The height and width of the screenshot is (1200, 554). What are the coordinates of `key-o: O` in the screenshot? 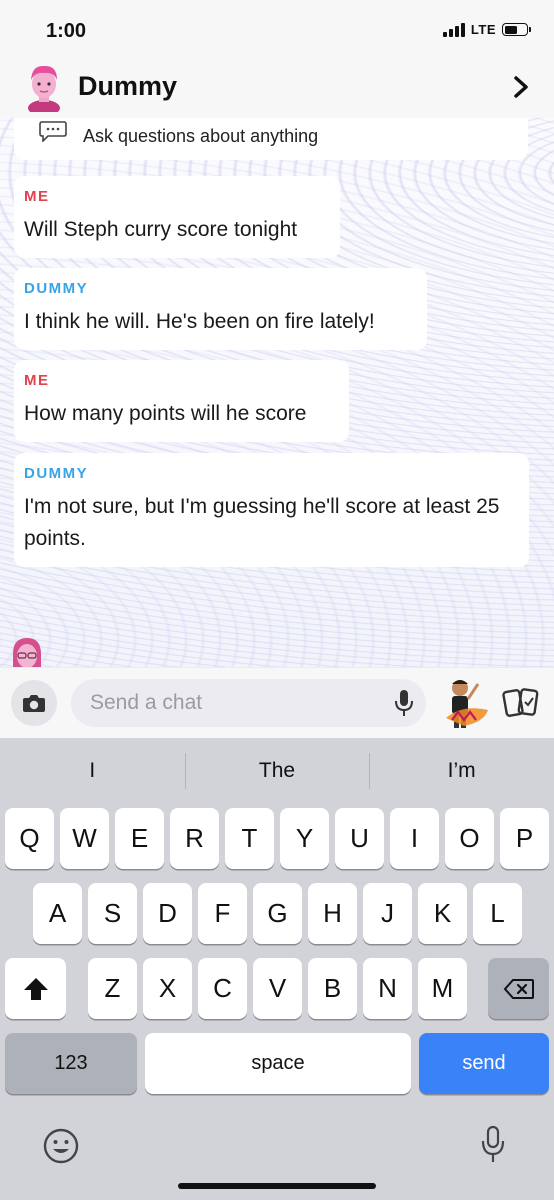 It's located at (469, 838).